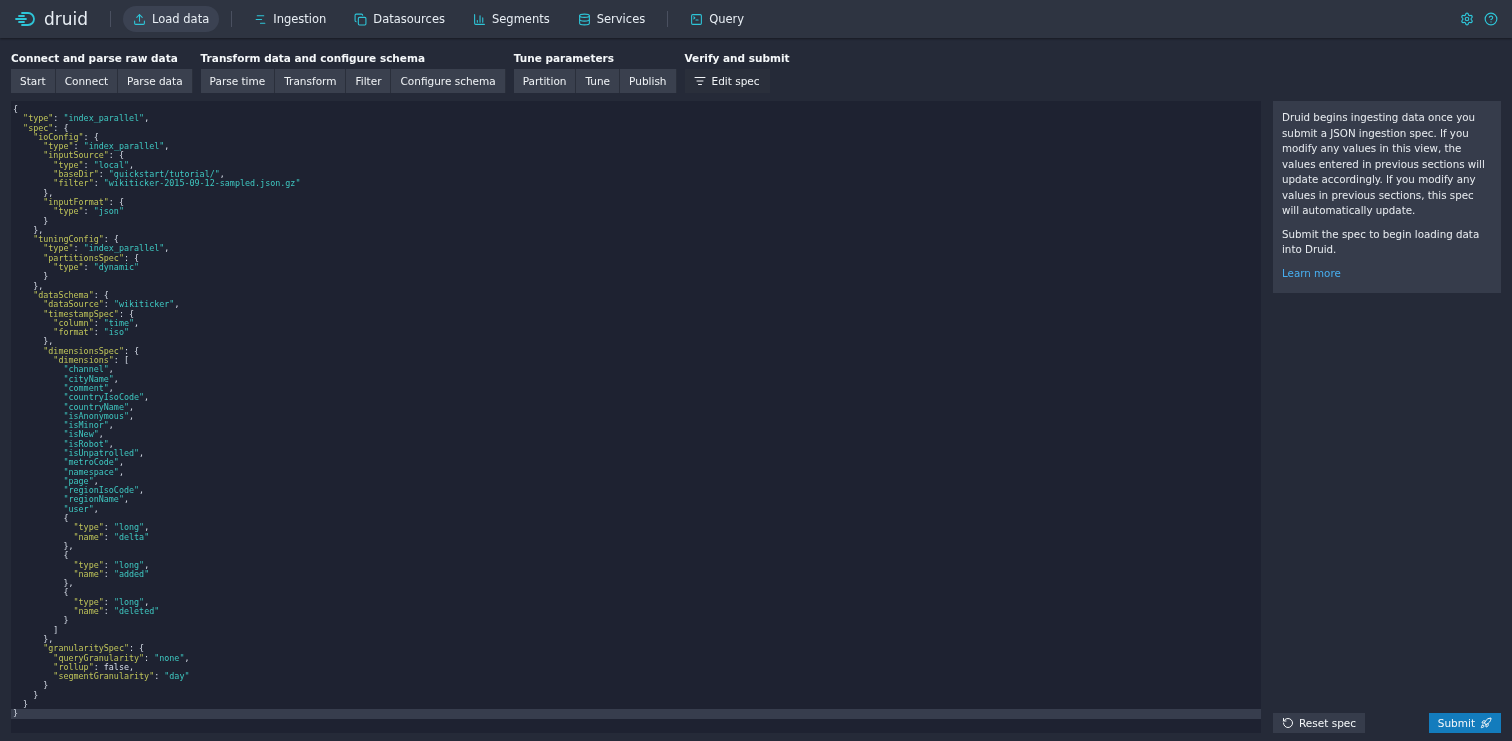 The width and height of the screenshot is (1512, 741). I want to click on code-line: "type": "local",, so click(94, 165).